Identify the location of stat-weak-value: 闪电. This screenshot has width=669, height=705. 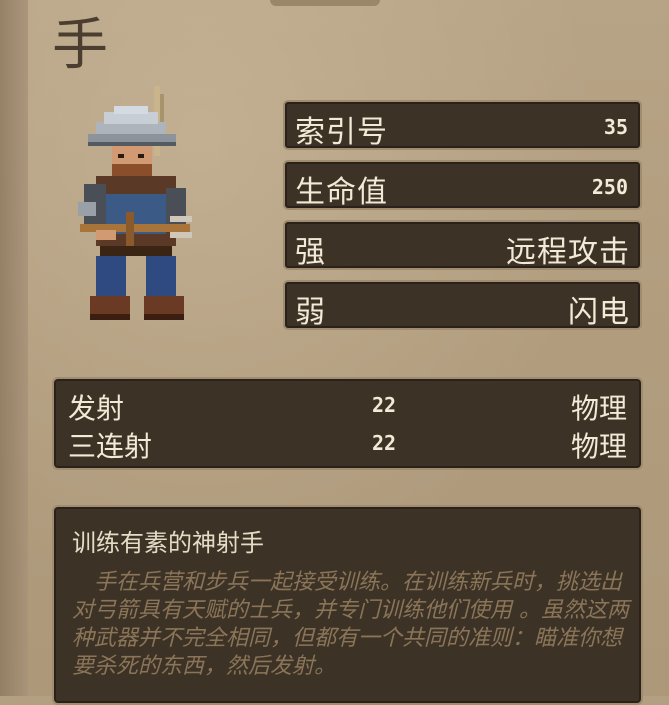
(599, 312).